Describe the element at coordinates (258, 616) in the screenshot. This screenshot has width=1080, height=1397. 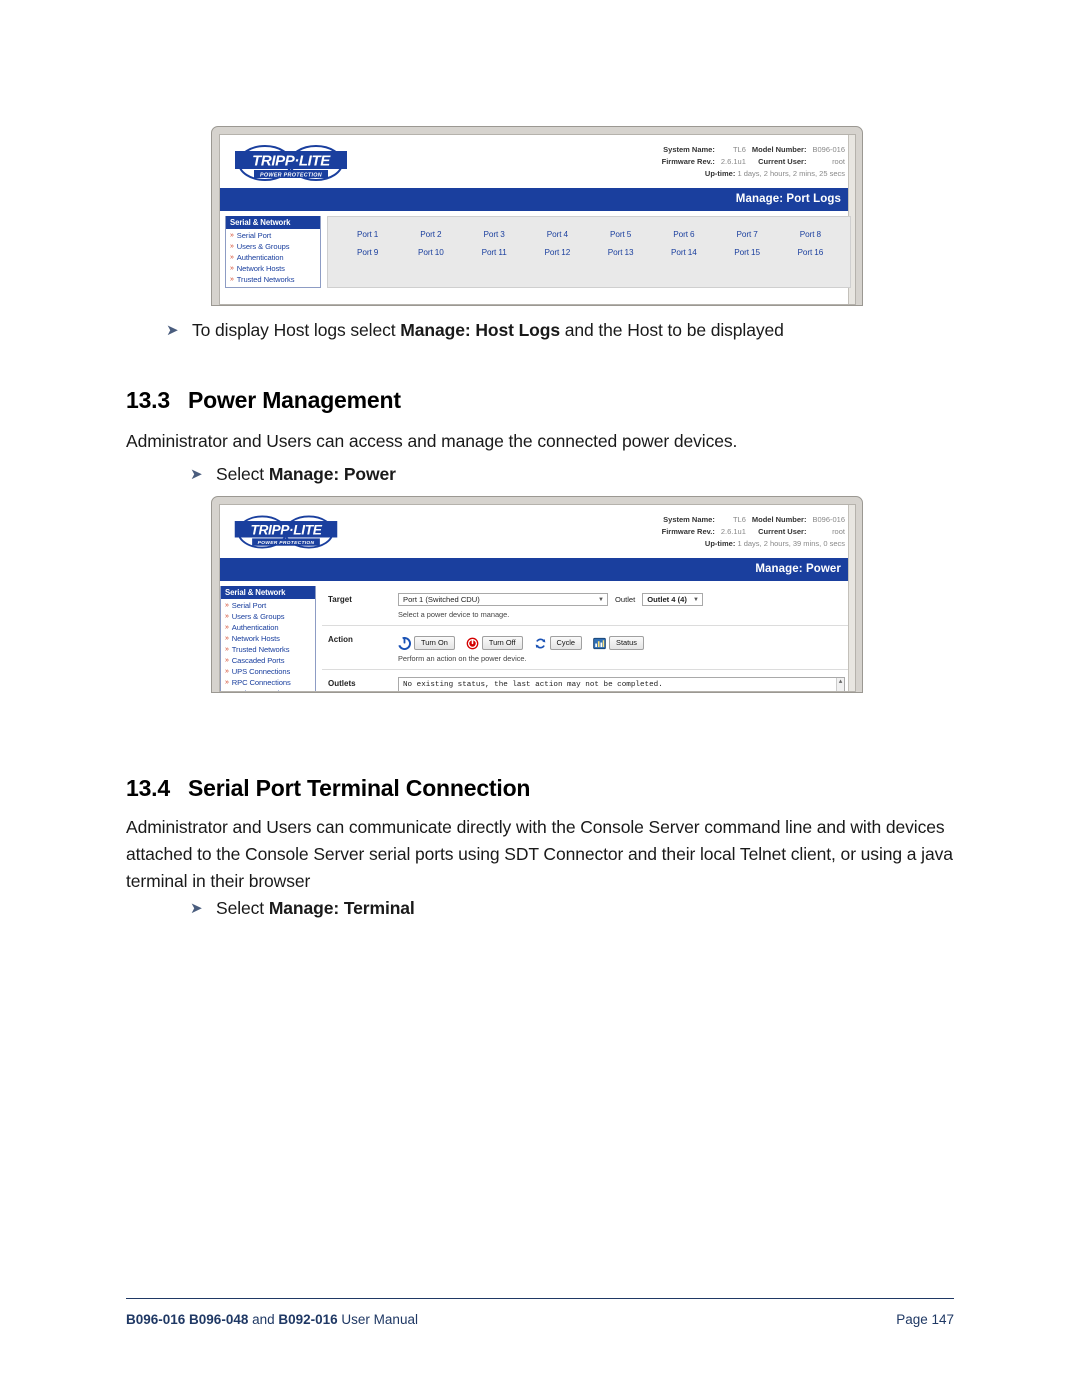
I see `sidebar-item-label: Users & Groups` at that location.